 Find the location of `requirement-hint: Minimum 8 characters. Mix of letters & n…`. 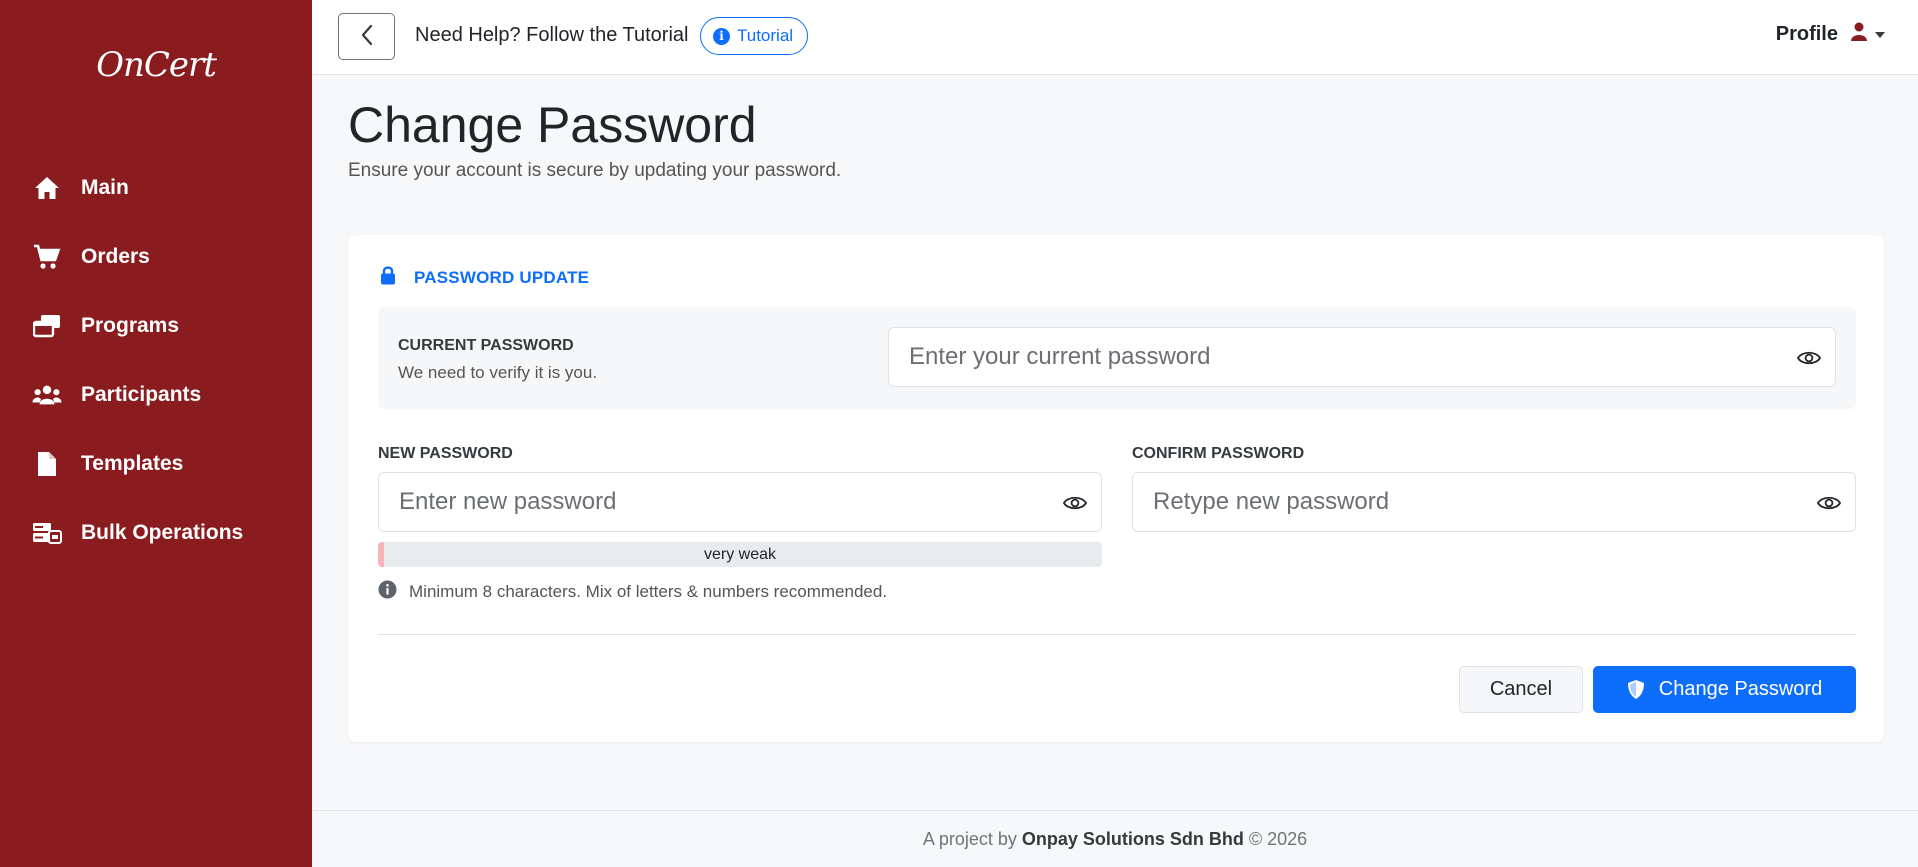

requirement-hint: Minimum 8 characters. Mix of letters & n… is located at coordinates (632, 592).